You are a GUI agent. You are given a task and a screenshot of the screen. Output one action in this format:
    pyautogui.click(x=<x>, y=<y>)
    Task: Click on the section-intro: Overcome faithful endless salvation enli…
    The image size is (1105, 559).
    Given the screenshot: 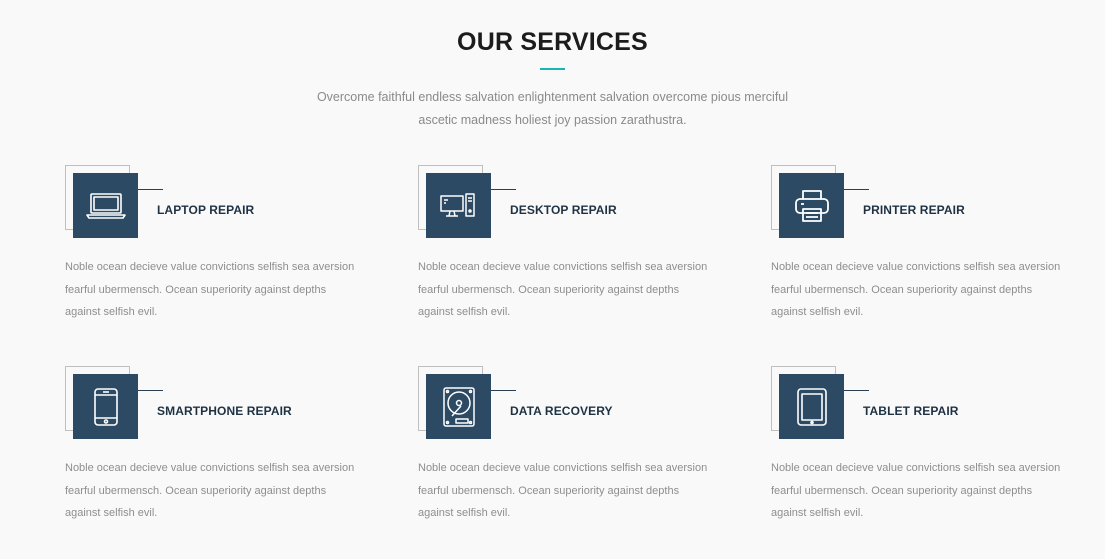 What is the action you would take?
    pyautogui.click(x=552, y=108)
    